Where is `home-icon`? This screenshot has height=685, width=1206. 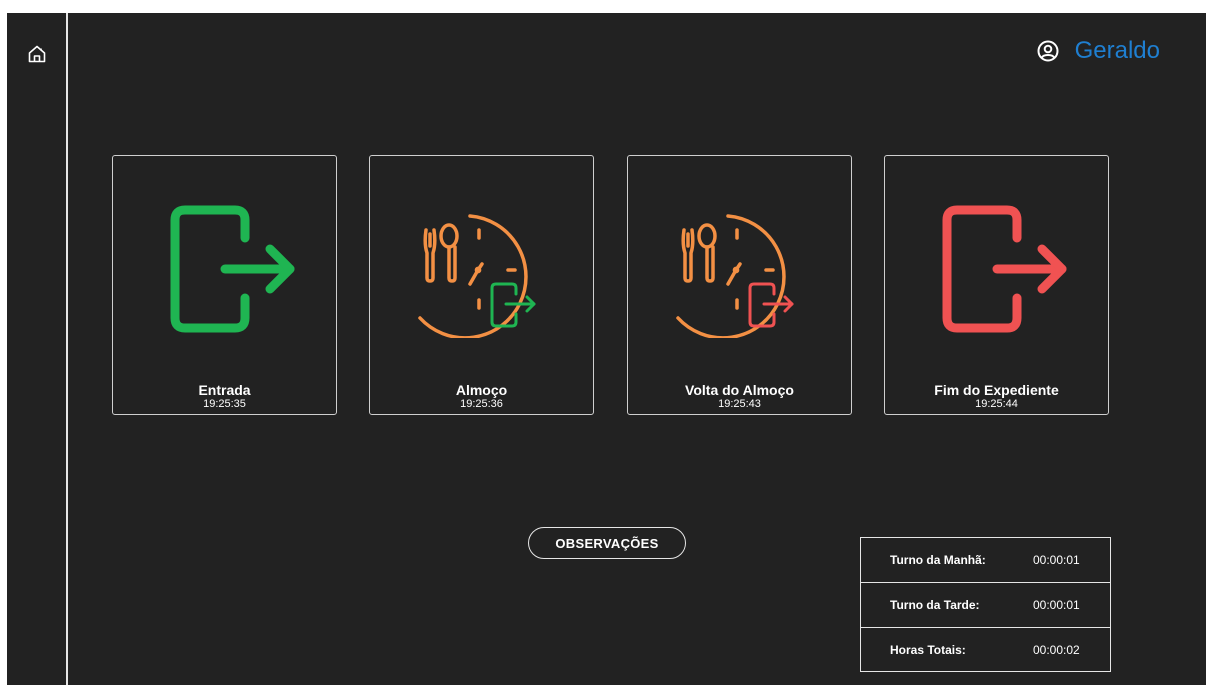 home-icon is located at coordinates (37, 54).